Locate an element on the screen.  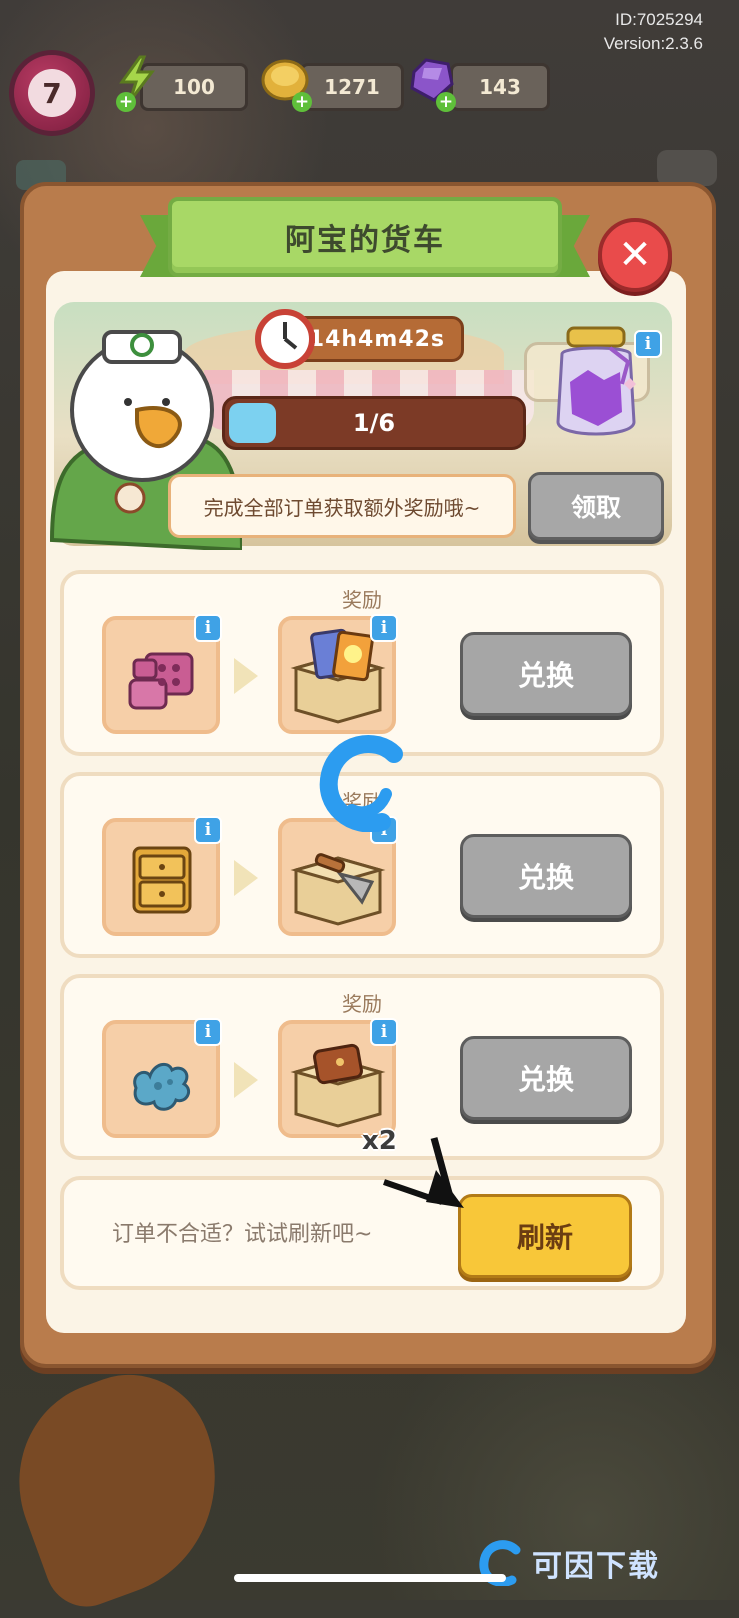
order-progress-bar: 1/6 is located at coordinates (374, 423).